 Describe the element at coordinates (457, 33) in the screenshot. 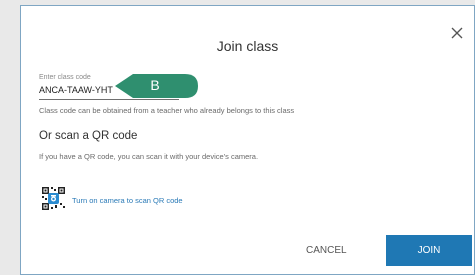

I see `close-icon` at that location.